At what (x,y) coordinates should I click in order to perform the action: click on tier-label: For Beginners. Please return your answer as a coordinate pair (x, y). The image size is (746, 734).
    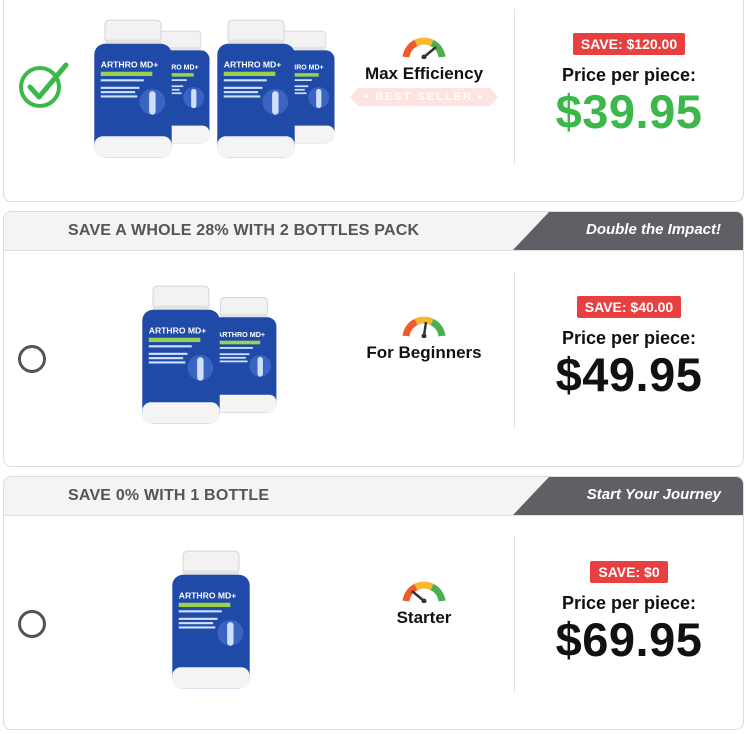
    Looking at the image, I should click on (424, 352).